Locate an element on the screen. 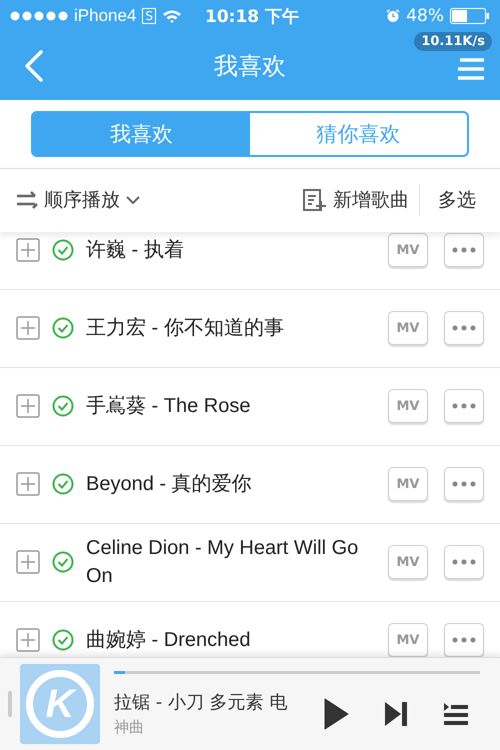  now-playing-album: 神曲 is located at coordinates (129, 728).